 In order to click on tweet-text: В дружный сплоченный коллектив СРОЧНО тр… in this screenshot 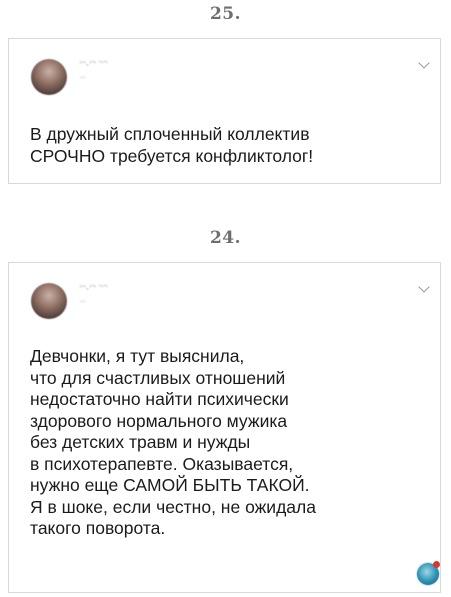, I will do `click(172, 145)`.